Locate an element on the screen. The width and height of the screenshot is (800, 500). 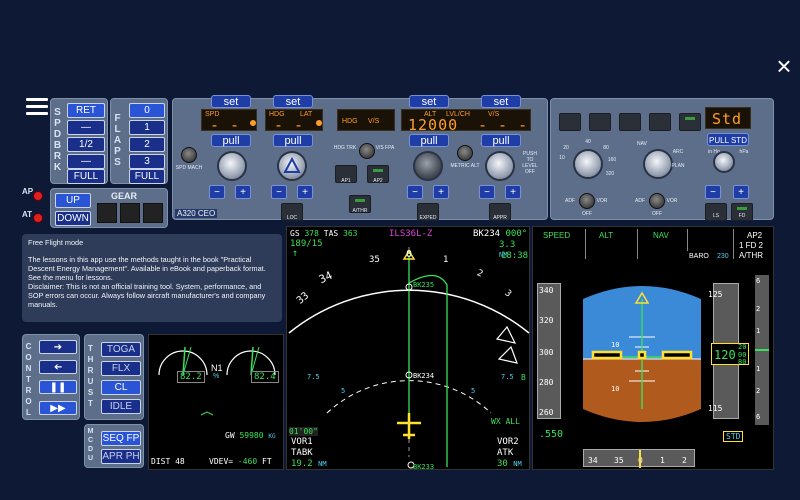
gear-label: GEAR is located at coordinates (124, 196).